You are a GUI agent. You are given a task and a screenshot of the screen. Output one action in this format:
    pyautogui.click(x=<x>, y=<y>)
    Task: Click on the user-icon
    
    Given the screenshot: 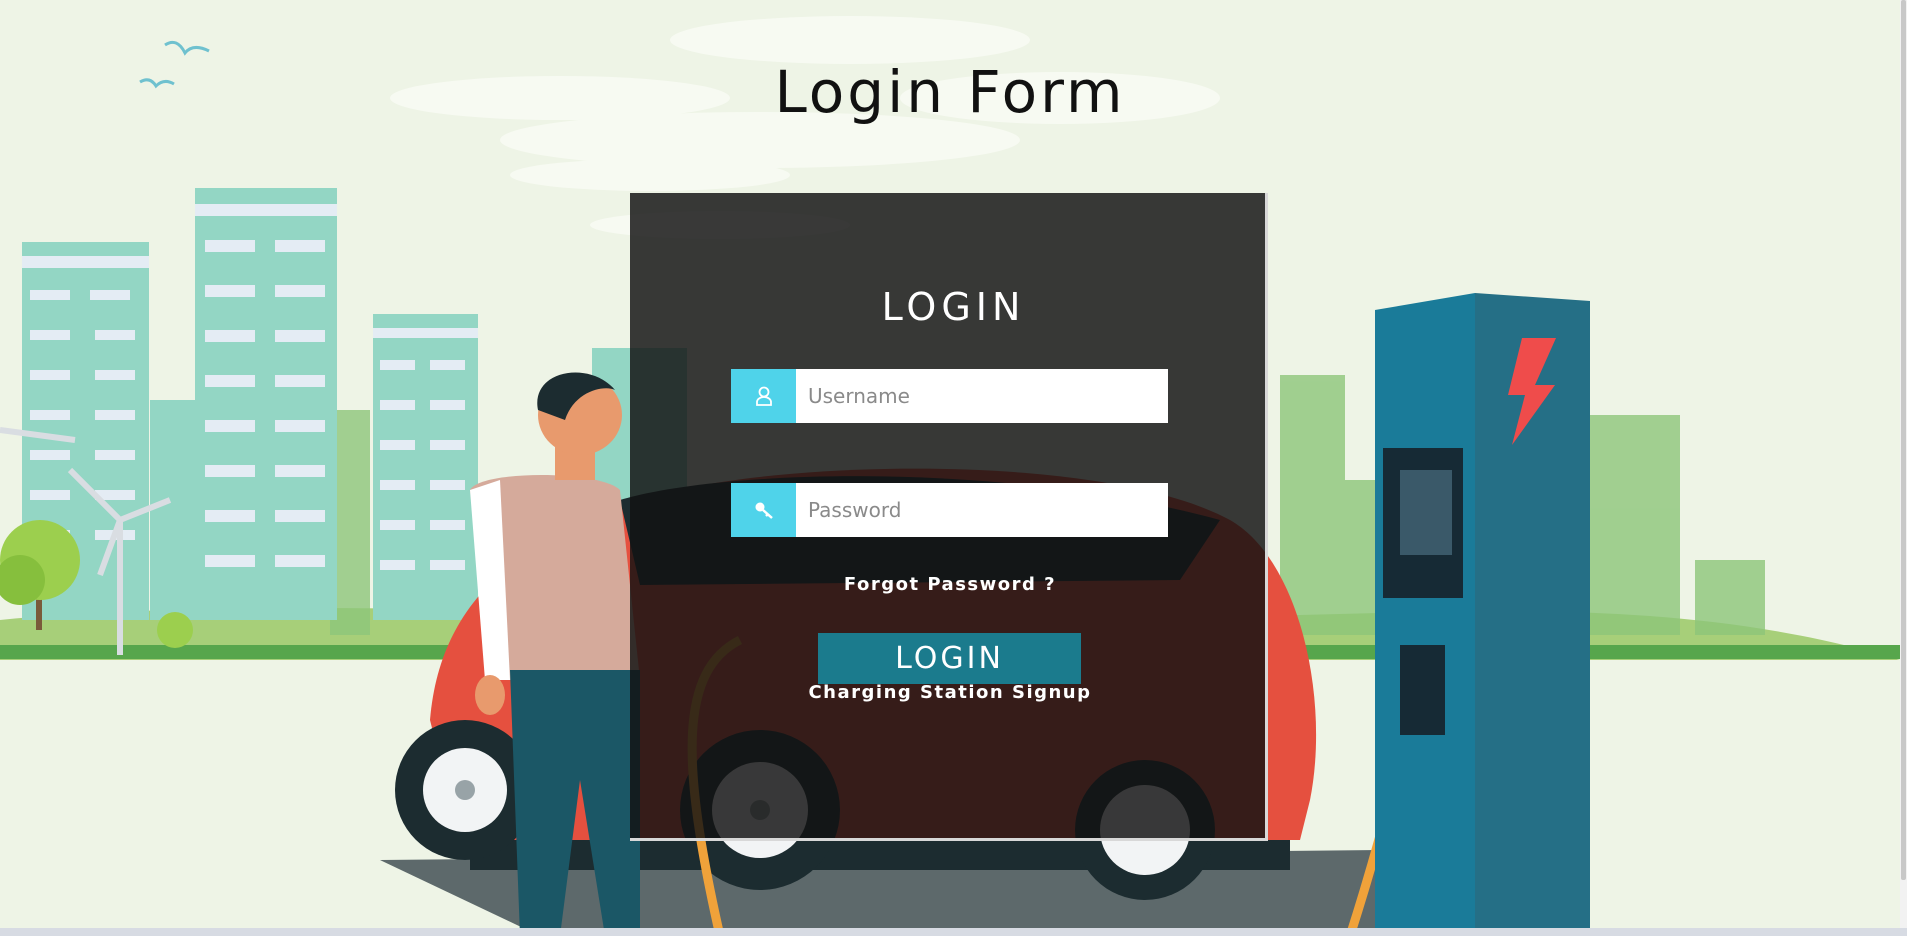 What is the action you would take?
    pyautogui.click(x=763, y=396)
    